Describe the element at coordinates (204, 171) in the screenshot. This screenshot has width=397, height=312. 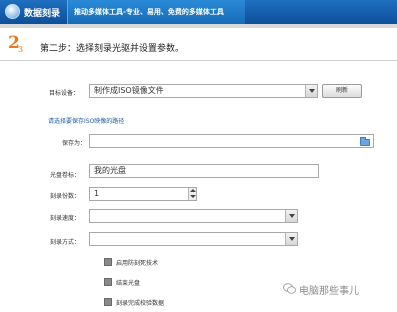
I see `volume-input: 我的光盘` at that location.